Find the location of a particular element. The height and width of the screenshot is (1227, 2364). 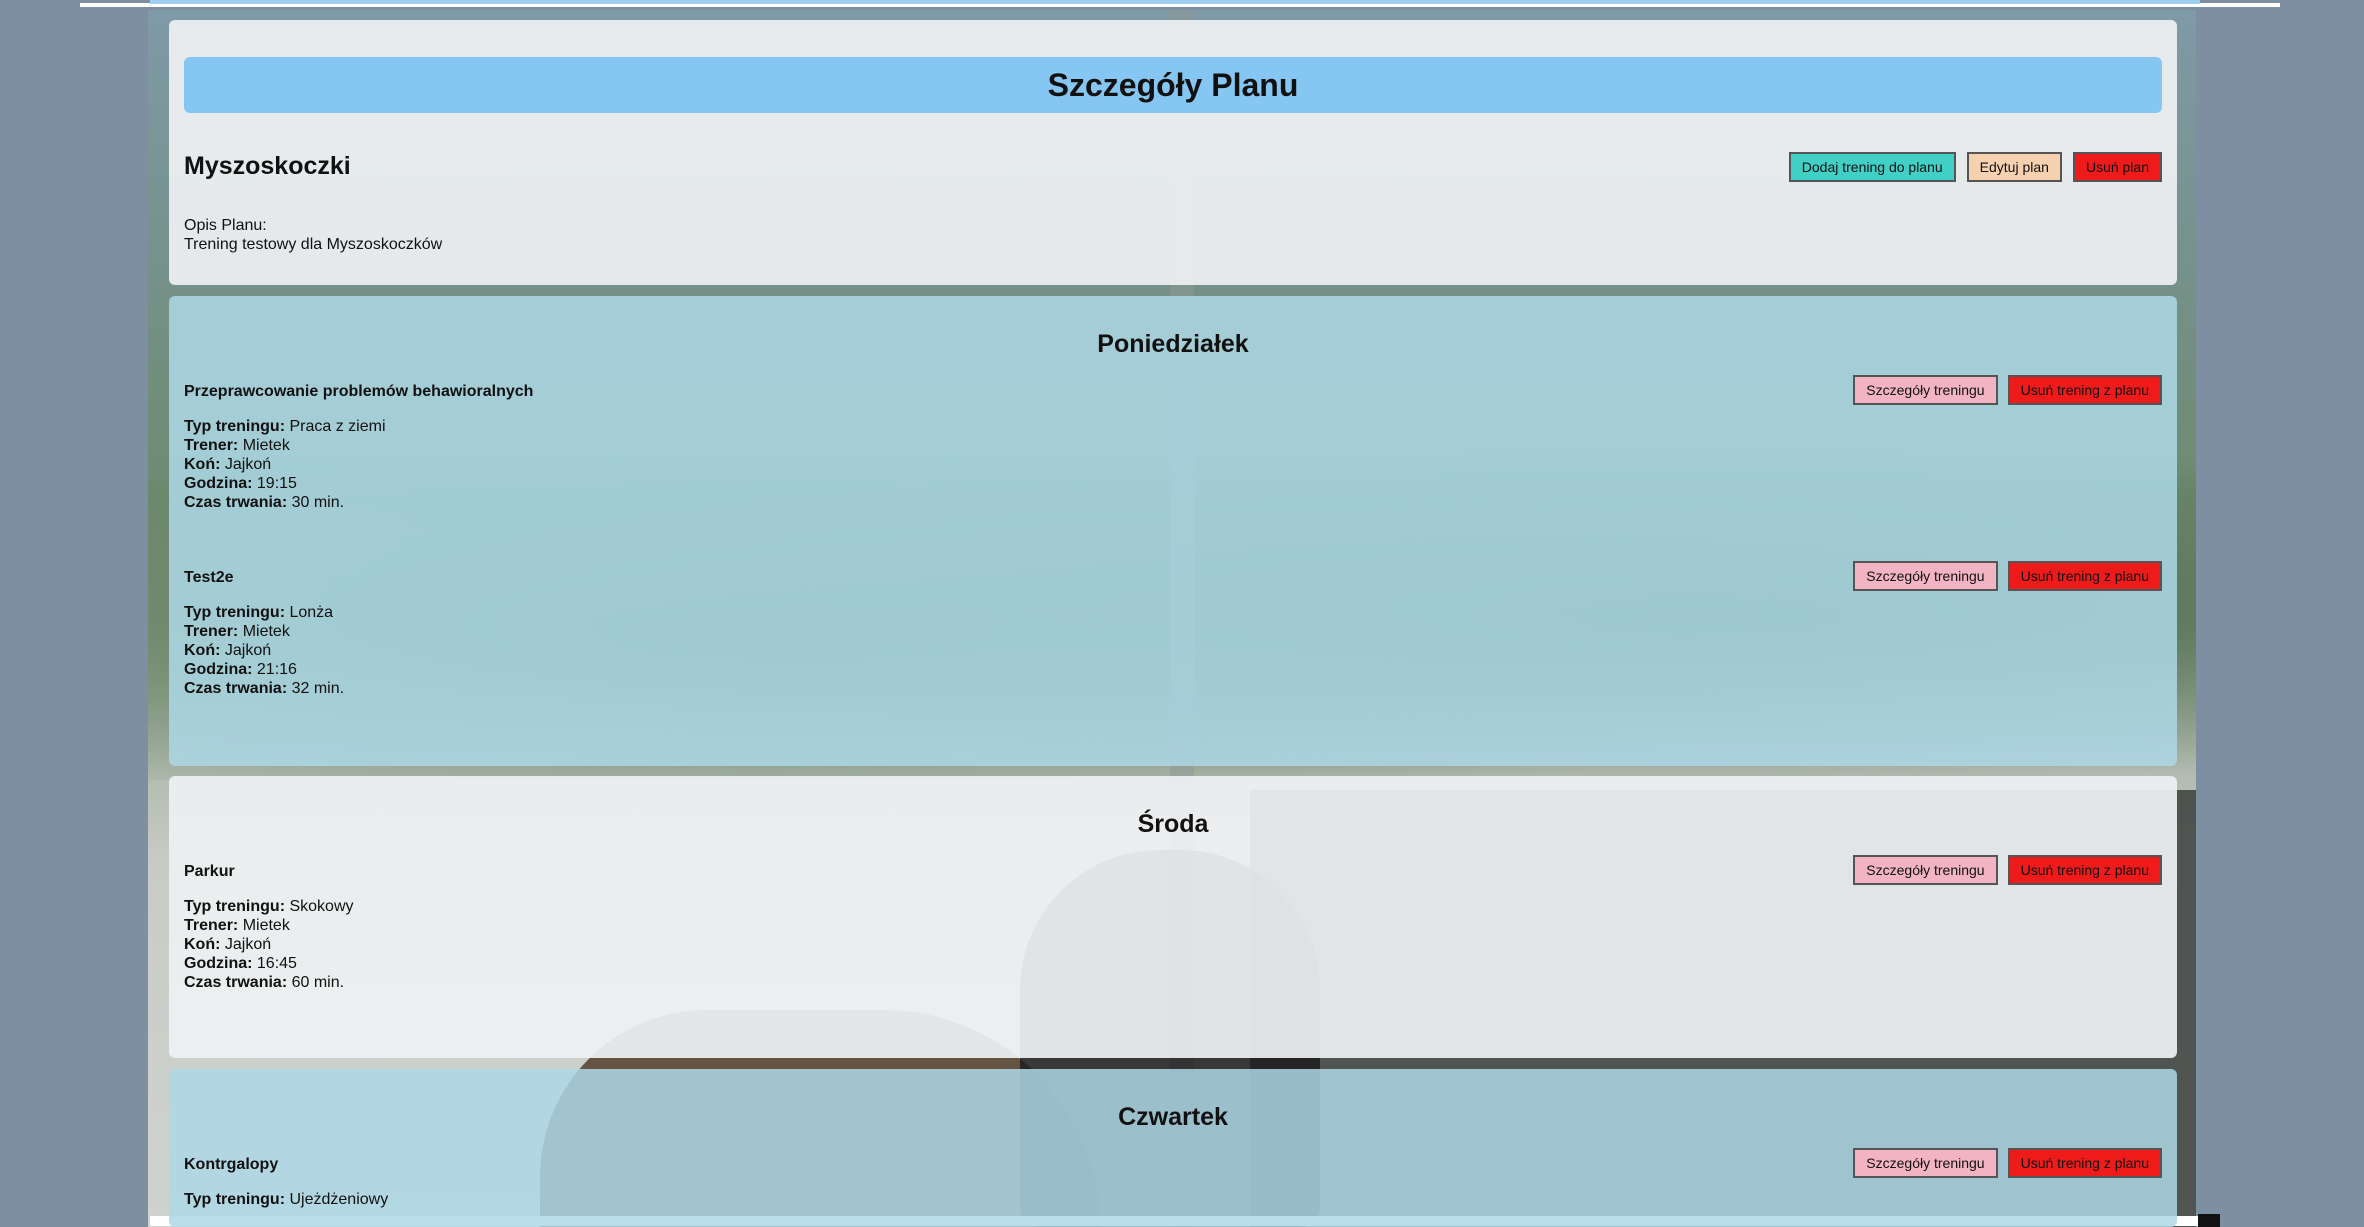

edit-plan-button: Edytuj plan is located at coordinates (2014, 167).